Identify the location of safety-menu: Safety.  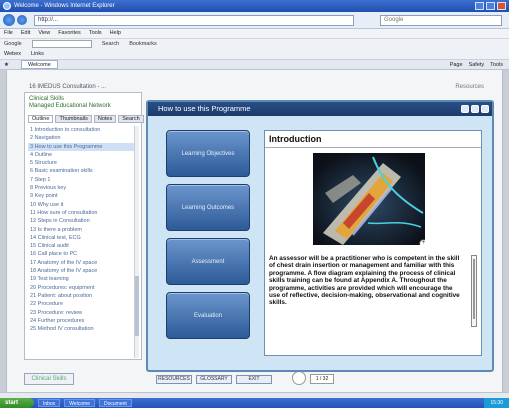
(477, 64).